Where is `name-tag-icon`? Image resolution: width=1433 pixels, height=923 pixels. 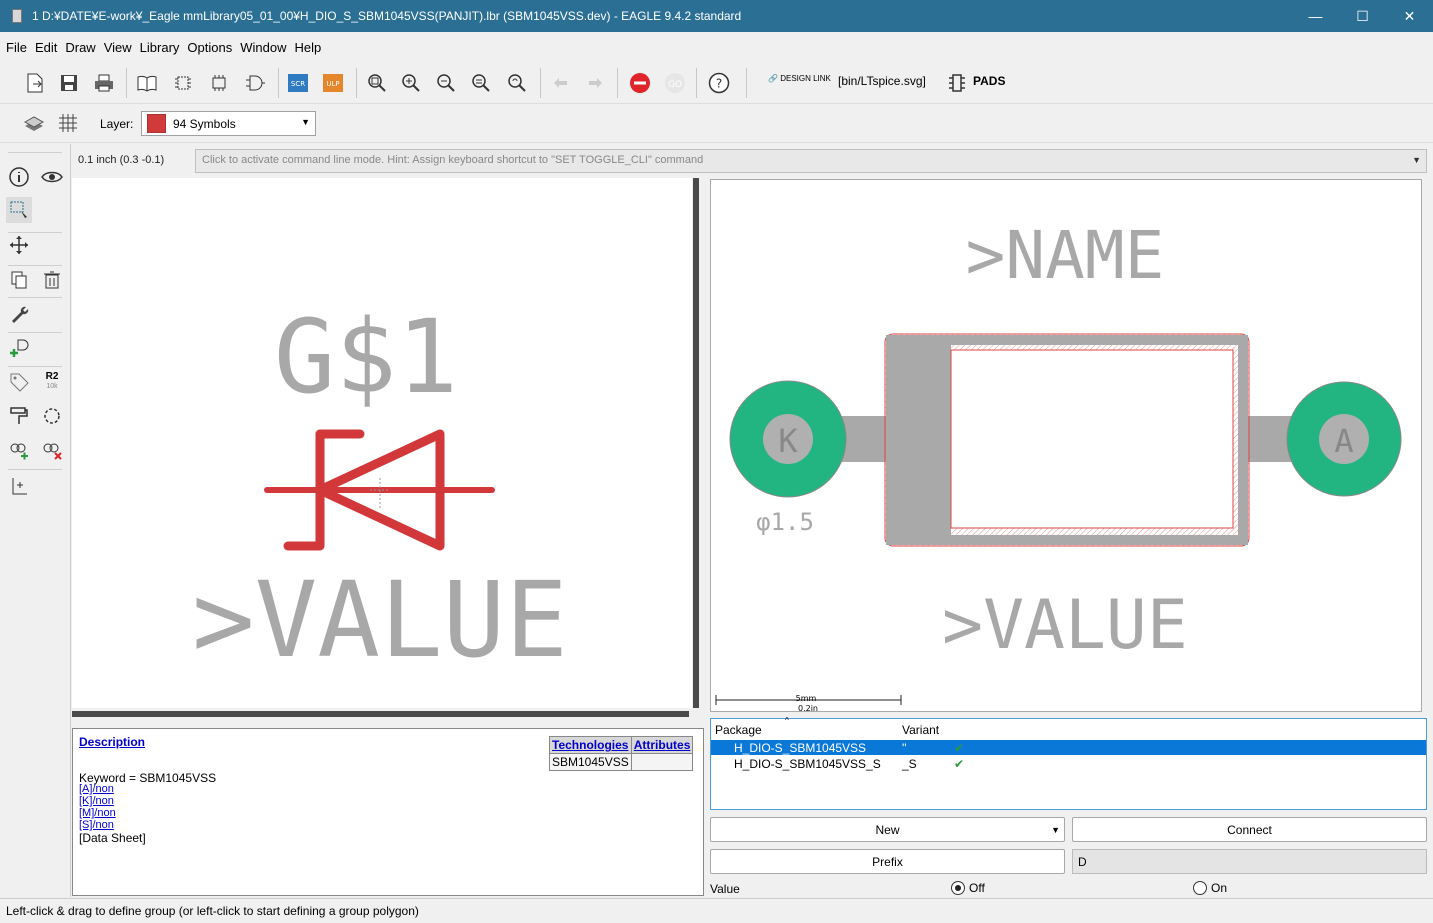 name-tag-icon is located at coordinates (19, 382).